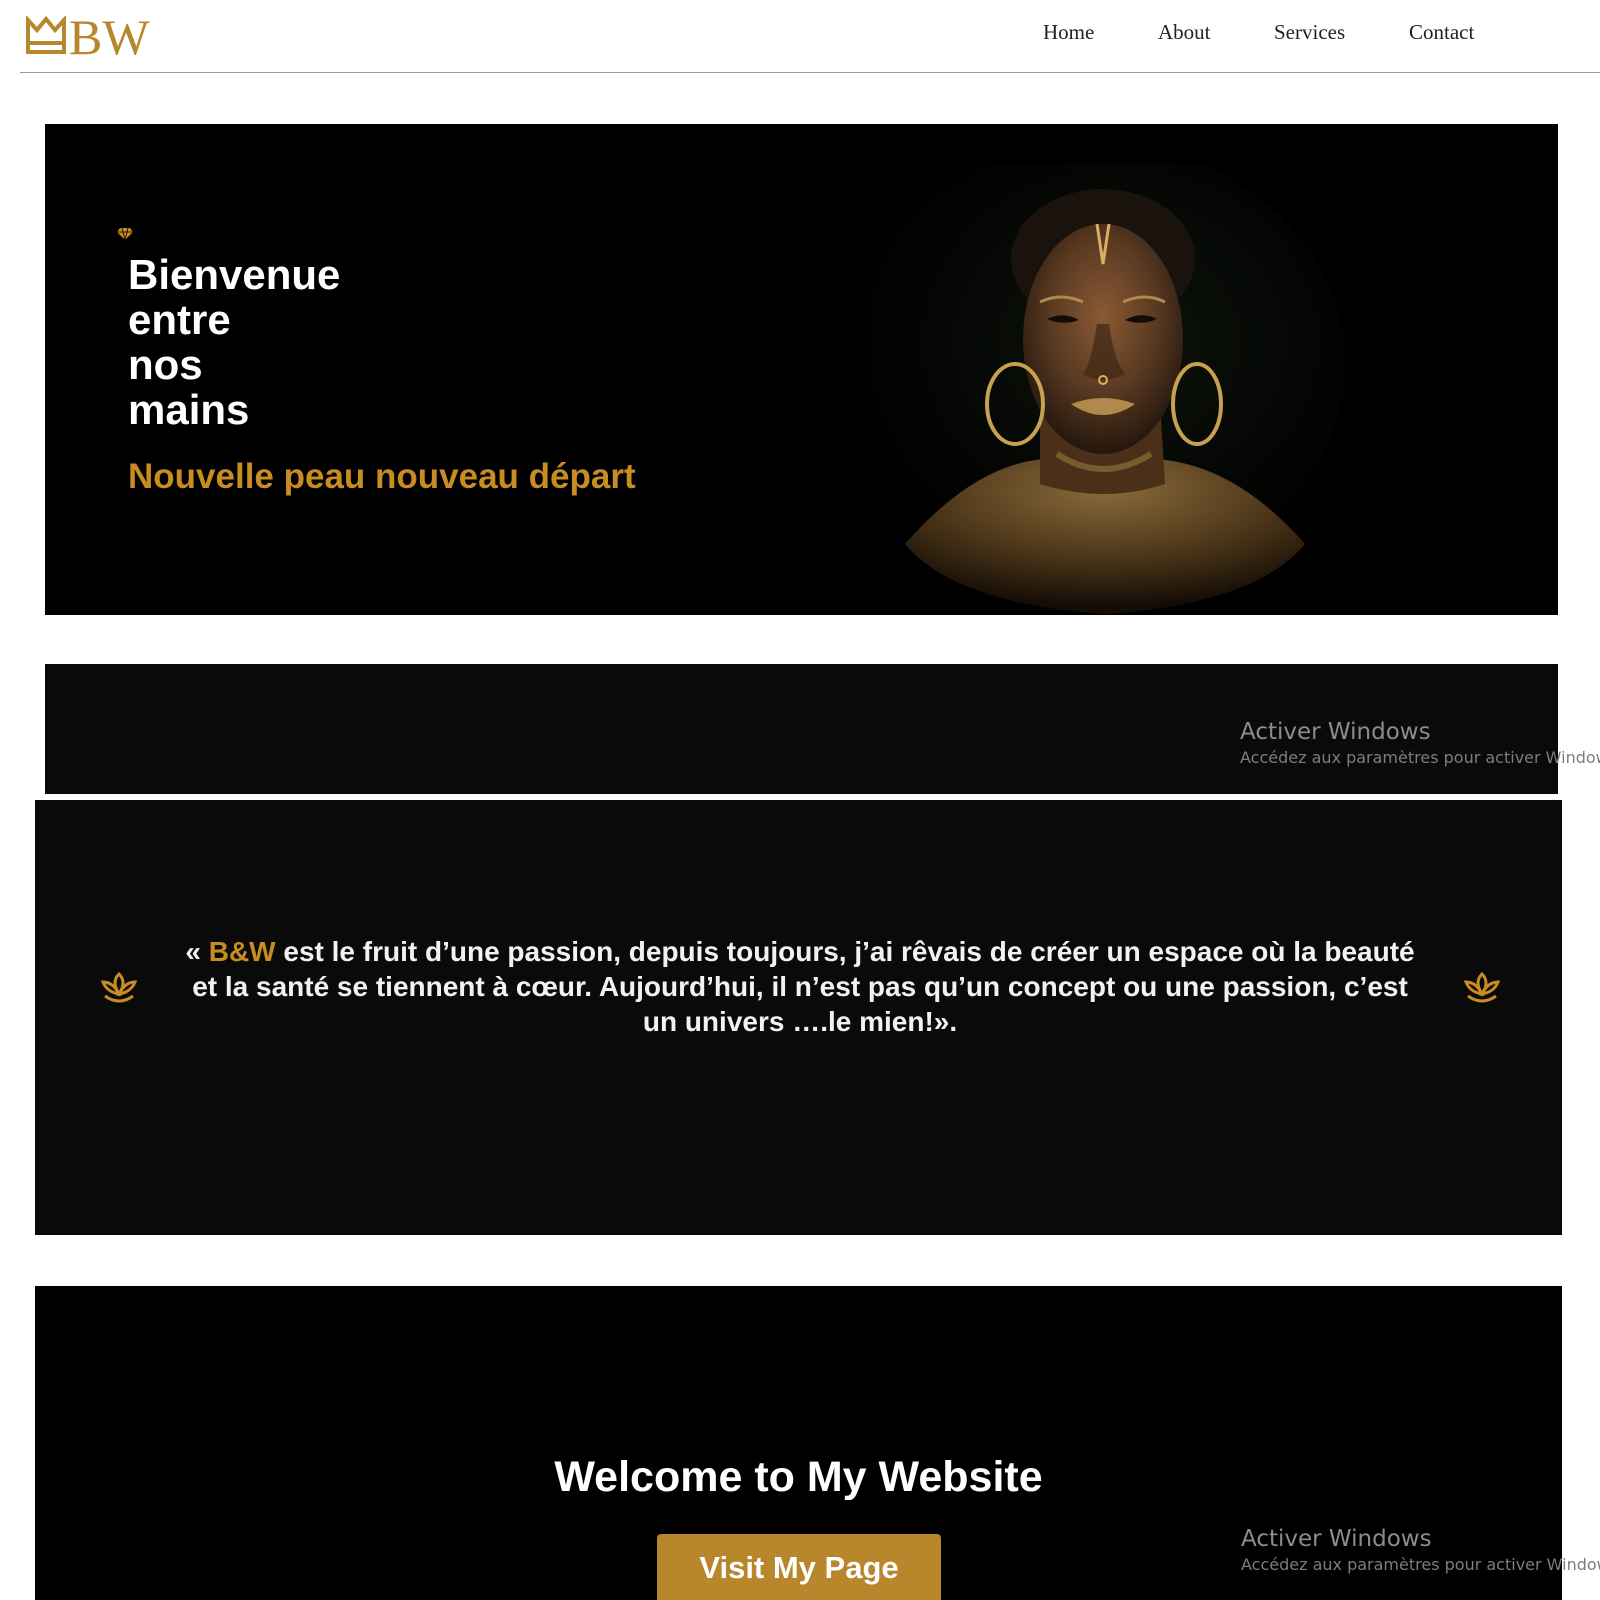 The image size is (1600, 1600). What do you see at coordinates (1441, 32) in the screenshot?
I see `nav-contact: Contact` at bounding box center [1441, 32].